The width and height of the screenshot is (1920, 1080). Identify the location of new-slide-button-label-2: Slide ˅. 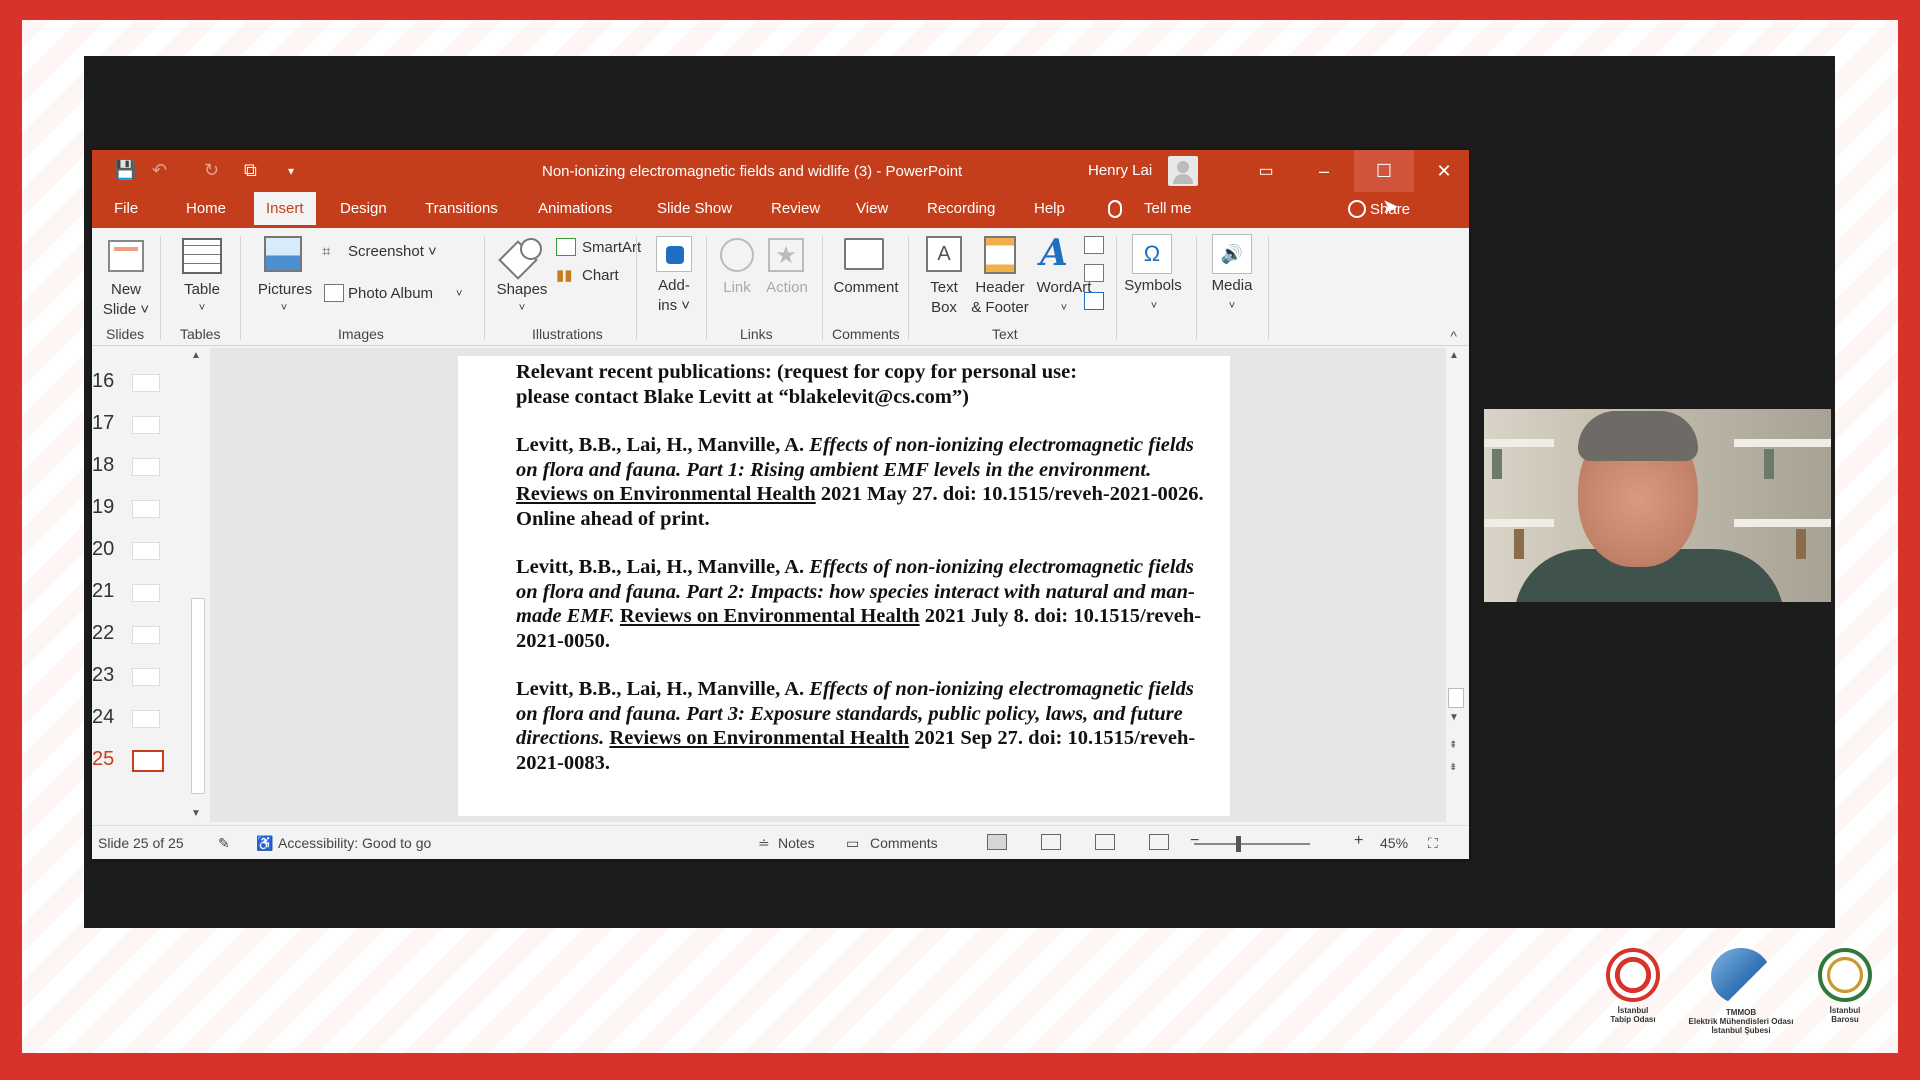
(126, 310).